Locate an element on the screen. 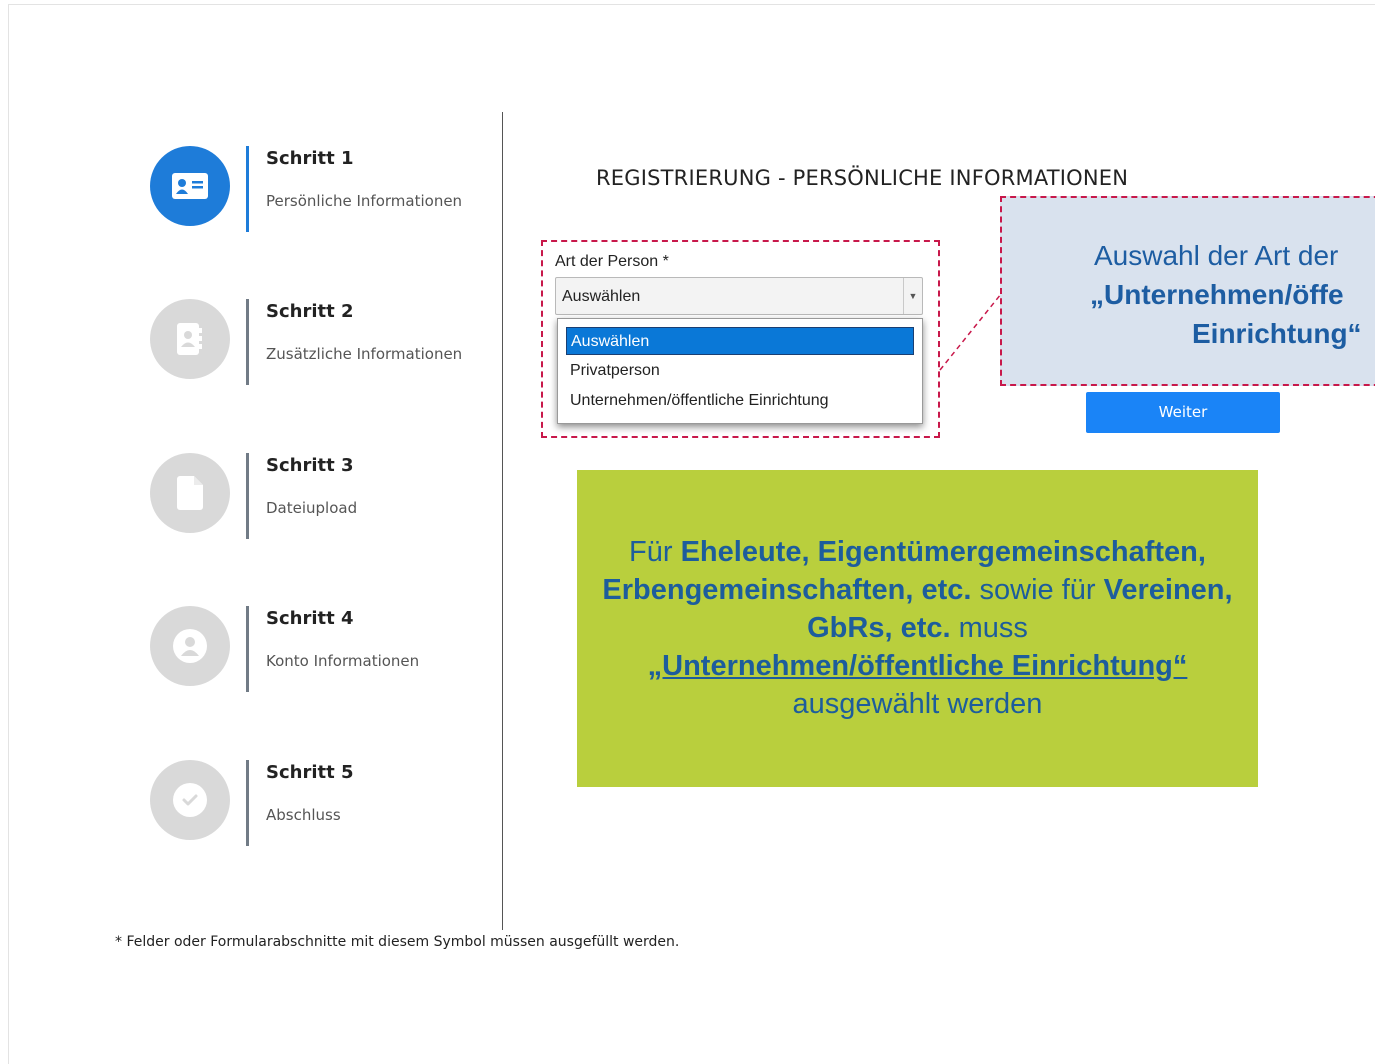 The width and height of the screenshot is (1375, 1064). person-type-select: Auswählen ▼ is located at coordinates (739, 296).